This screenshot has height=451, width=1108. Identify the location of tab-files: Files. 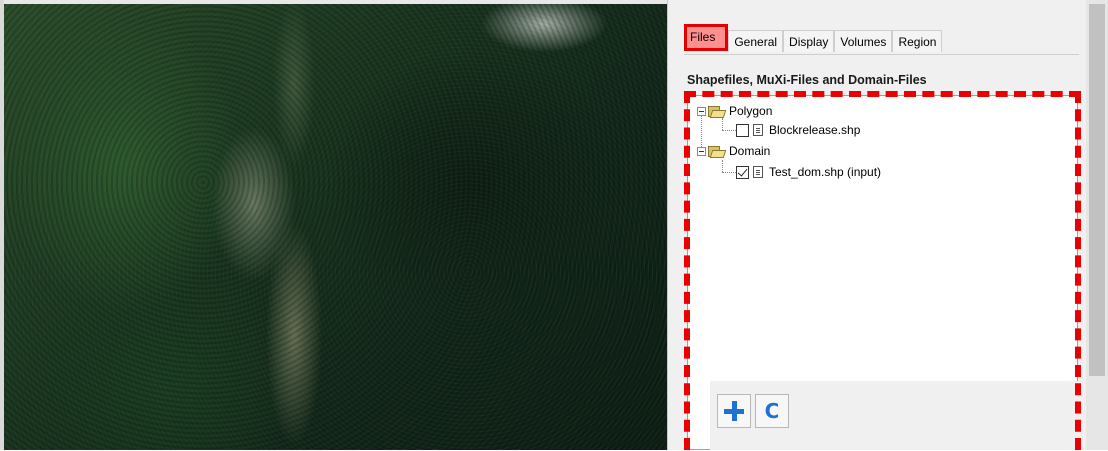
(706, 37).